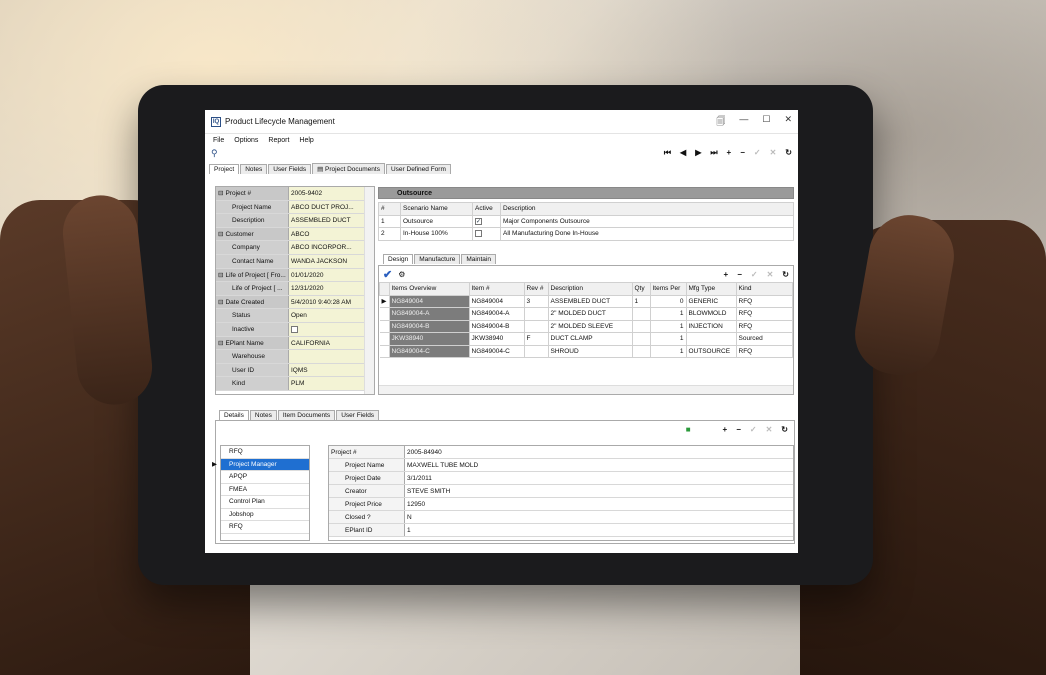 The width and height of the screenshot is (1046, 675). I want to click on horizontal-scrollbar, so click(586, 389).